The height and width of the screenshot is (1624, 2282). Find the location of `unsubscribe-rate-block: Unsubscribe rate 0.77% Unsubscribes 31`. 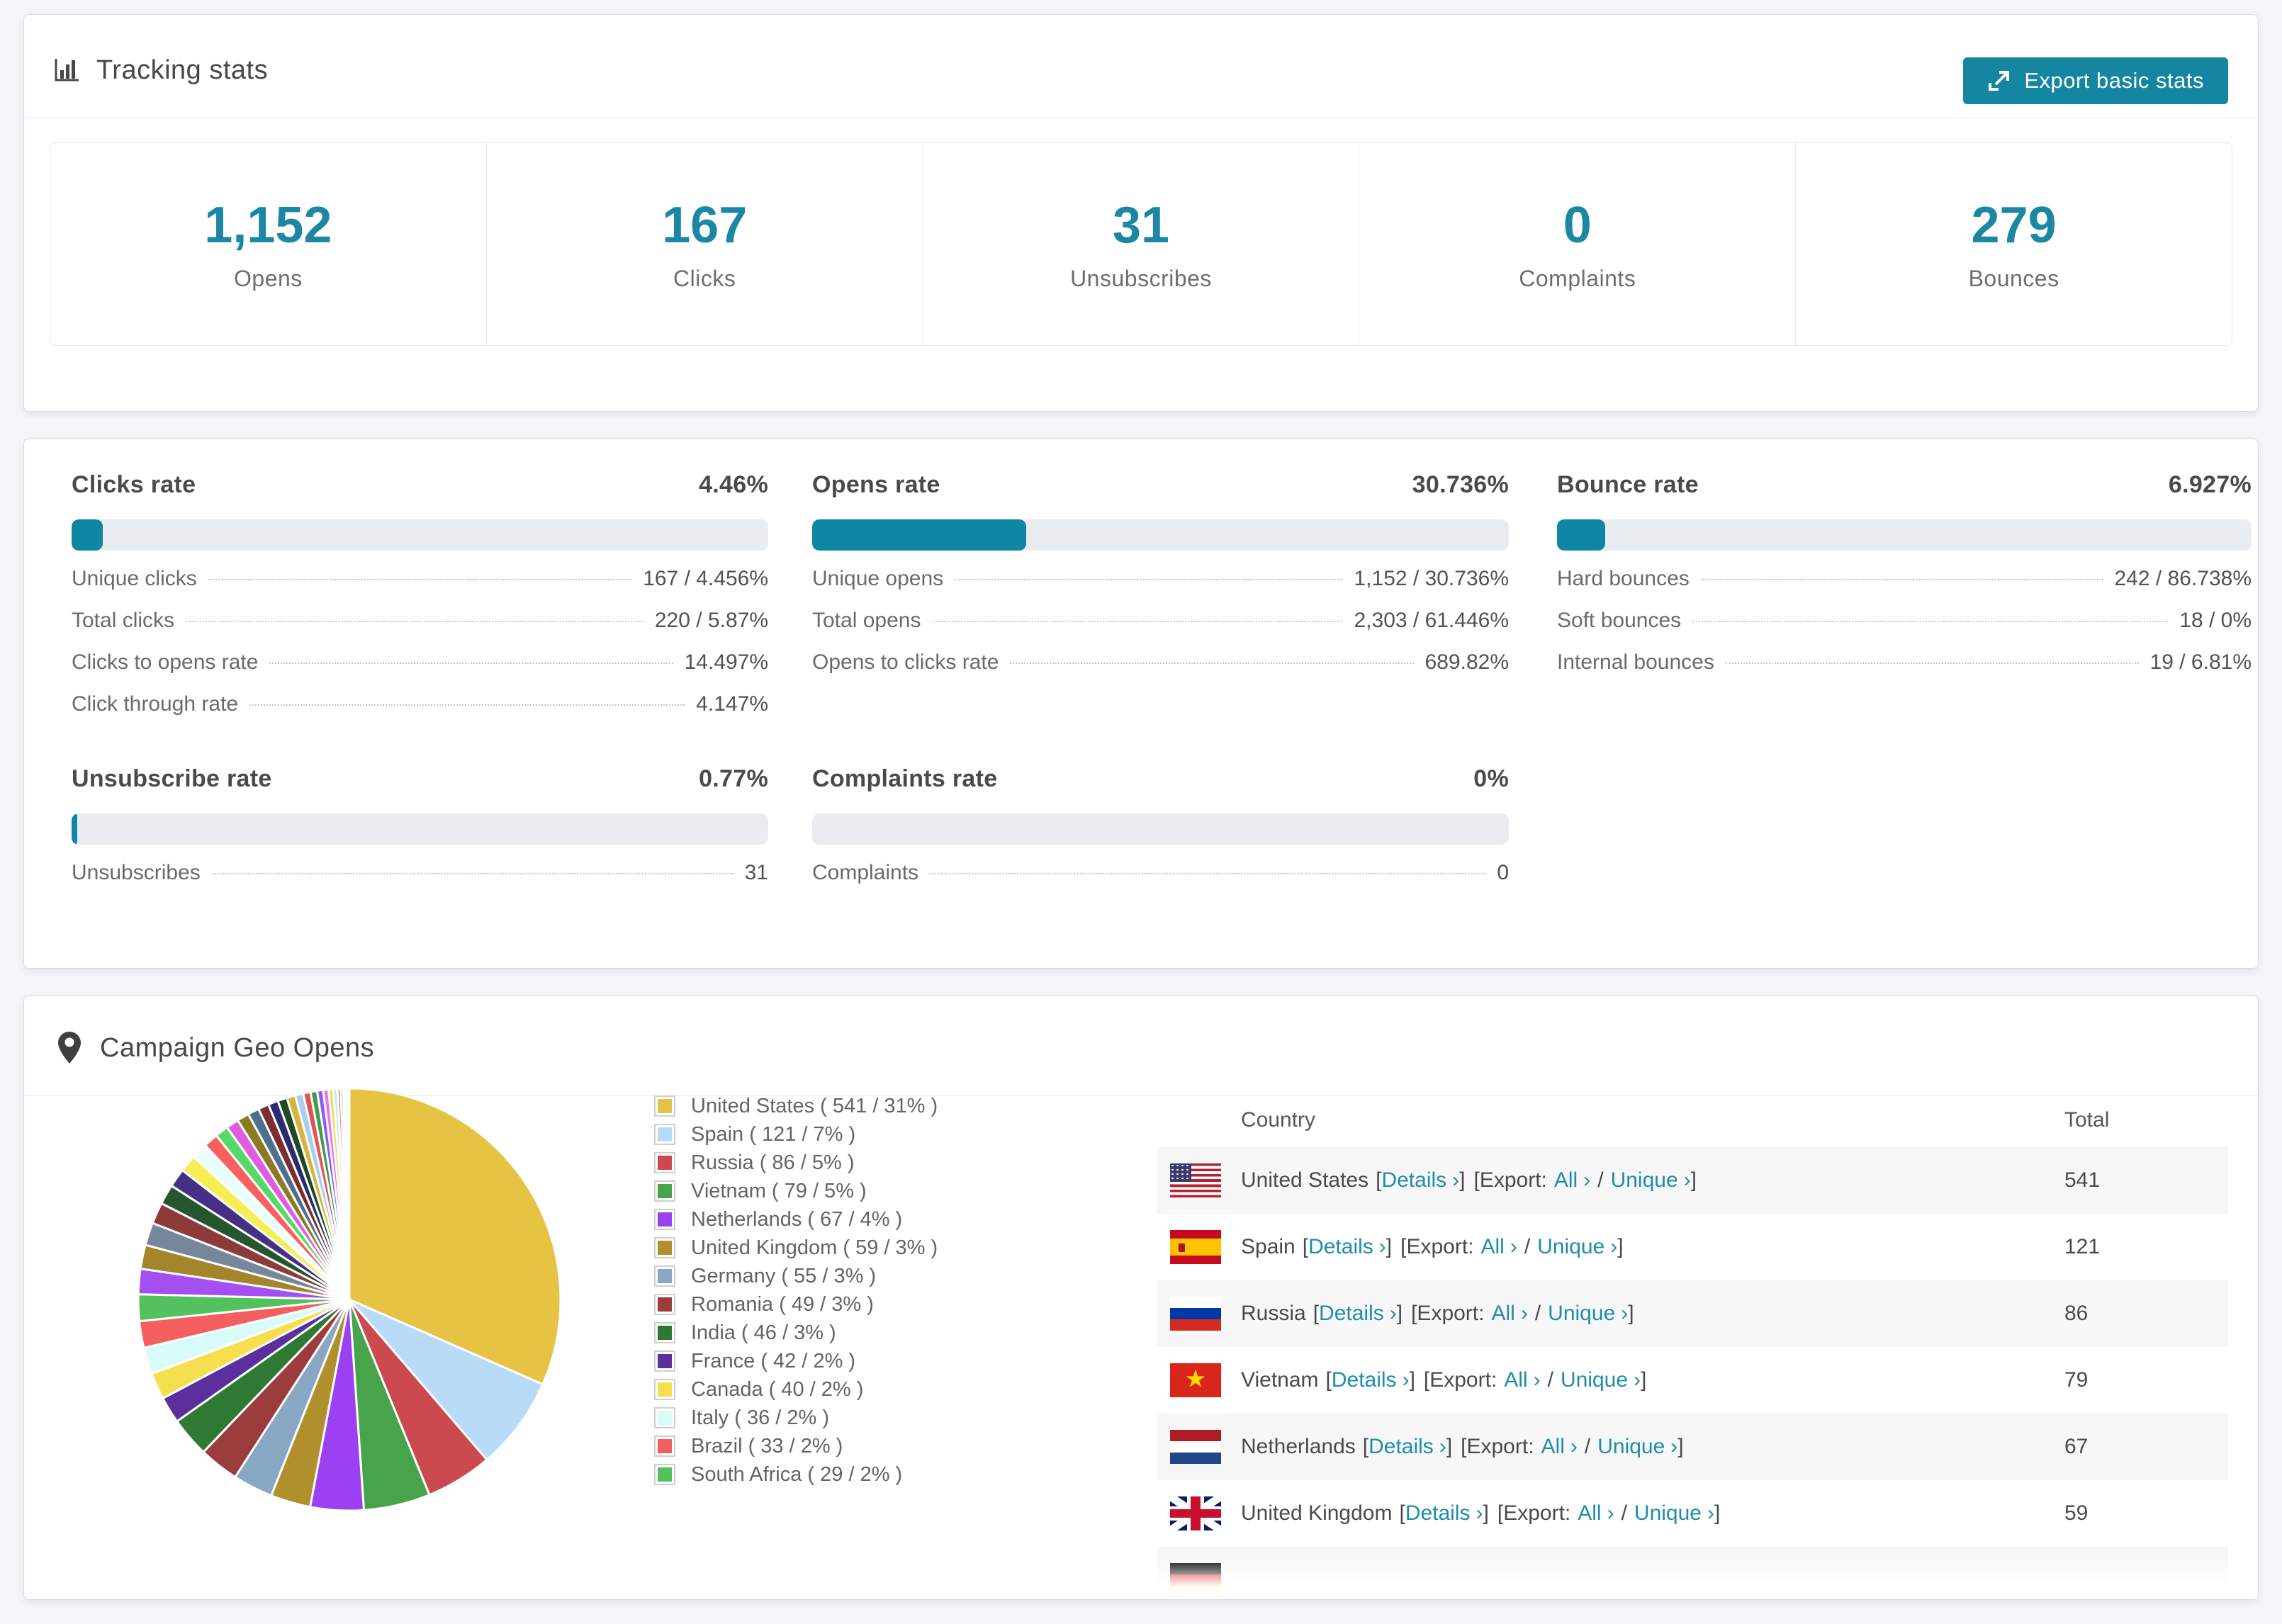

unsubscribe-rate-block: Unsubscribe rate 0.77% Unsubscribes 31 is located at coordinates (420, 834).